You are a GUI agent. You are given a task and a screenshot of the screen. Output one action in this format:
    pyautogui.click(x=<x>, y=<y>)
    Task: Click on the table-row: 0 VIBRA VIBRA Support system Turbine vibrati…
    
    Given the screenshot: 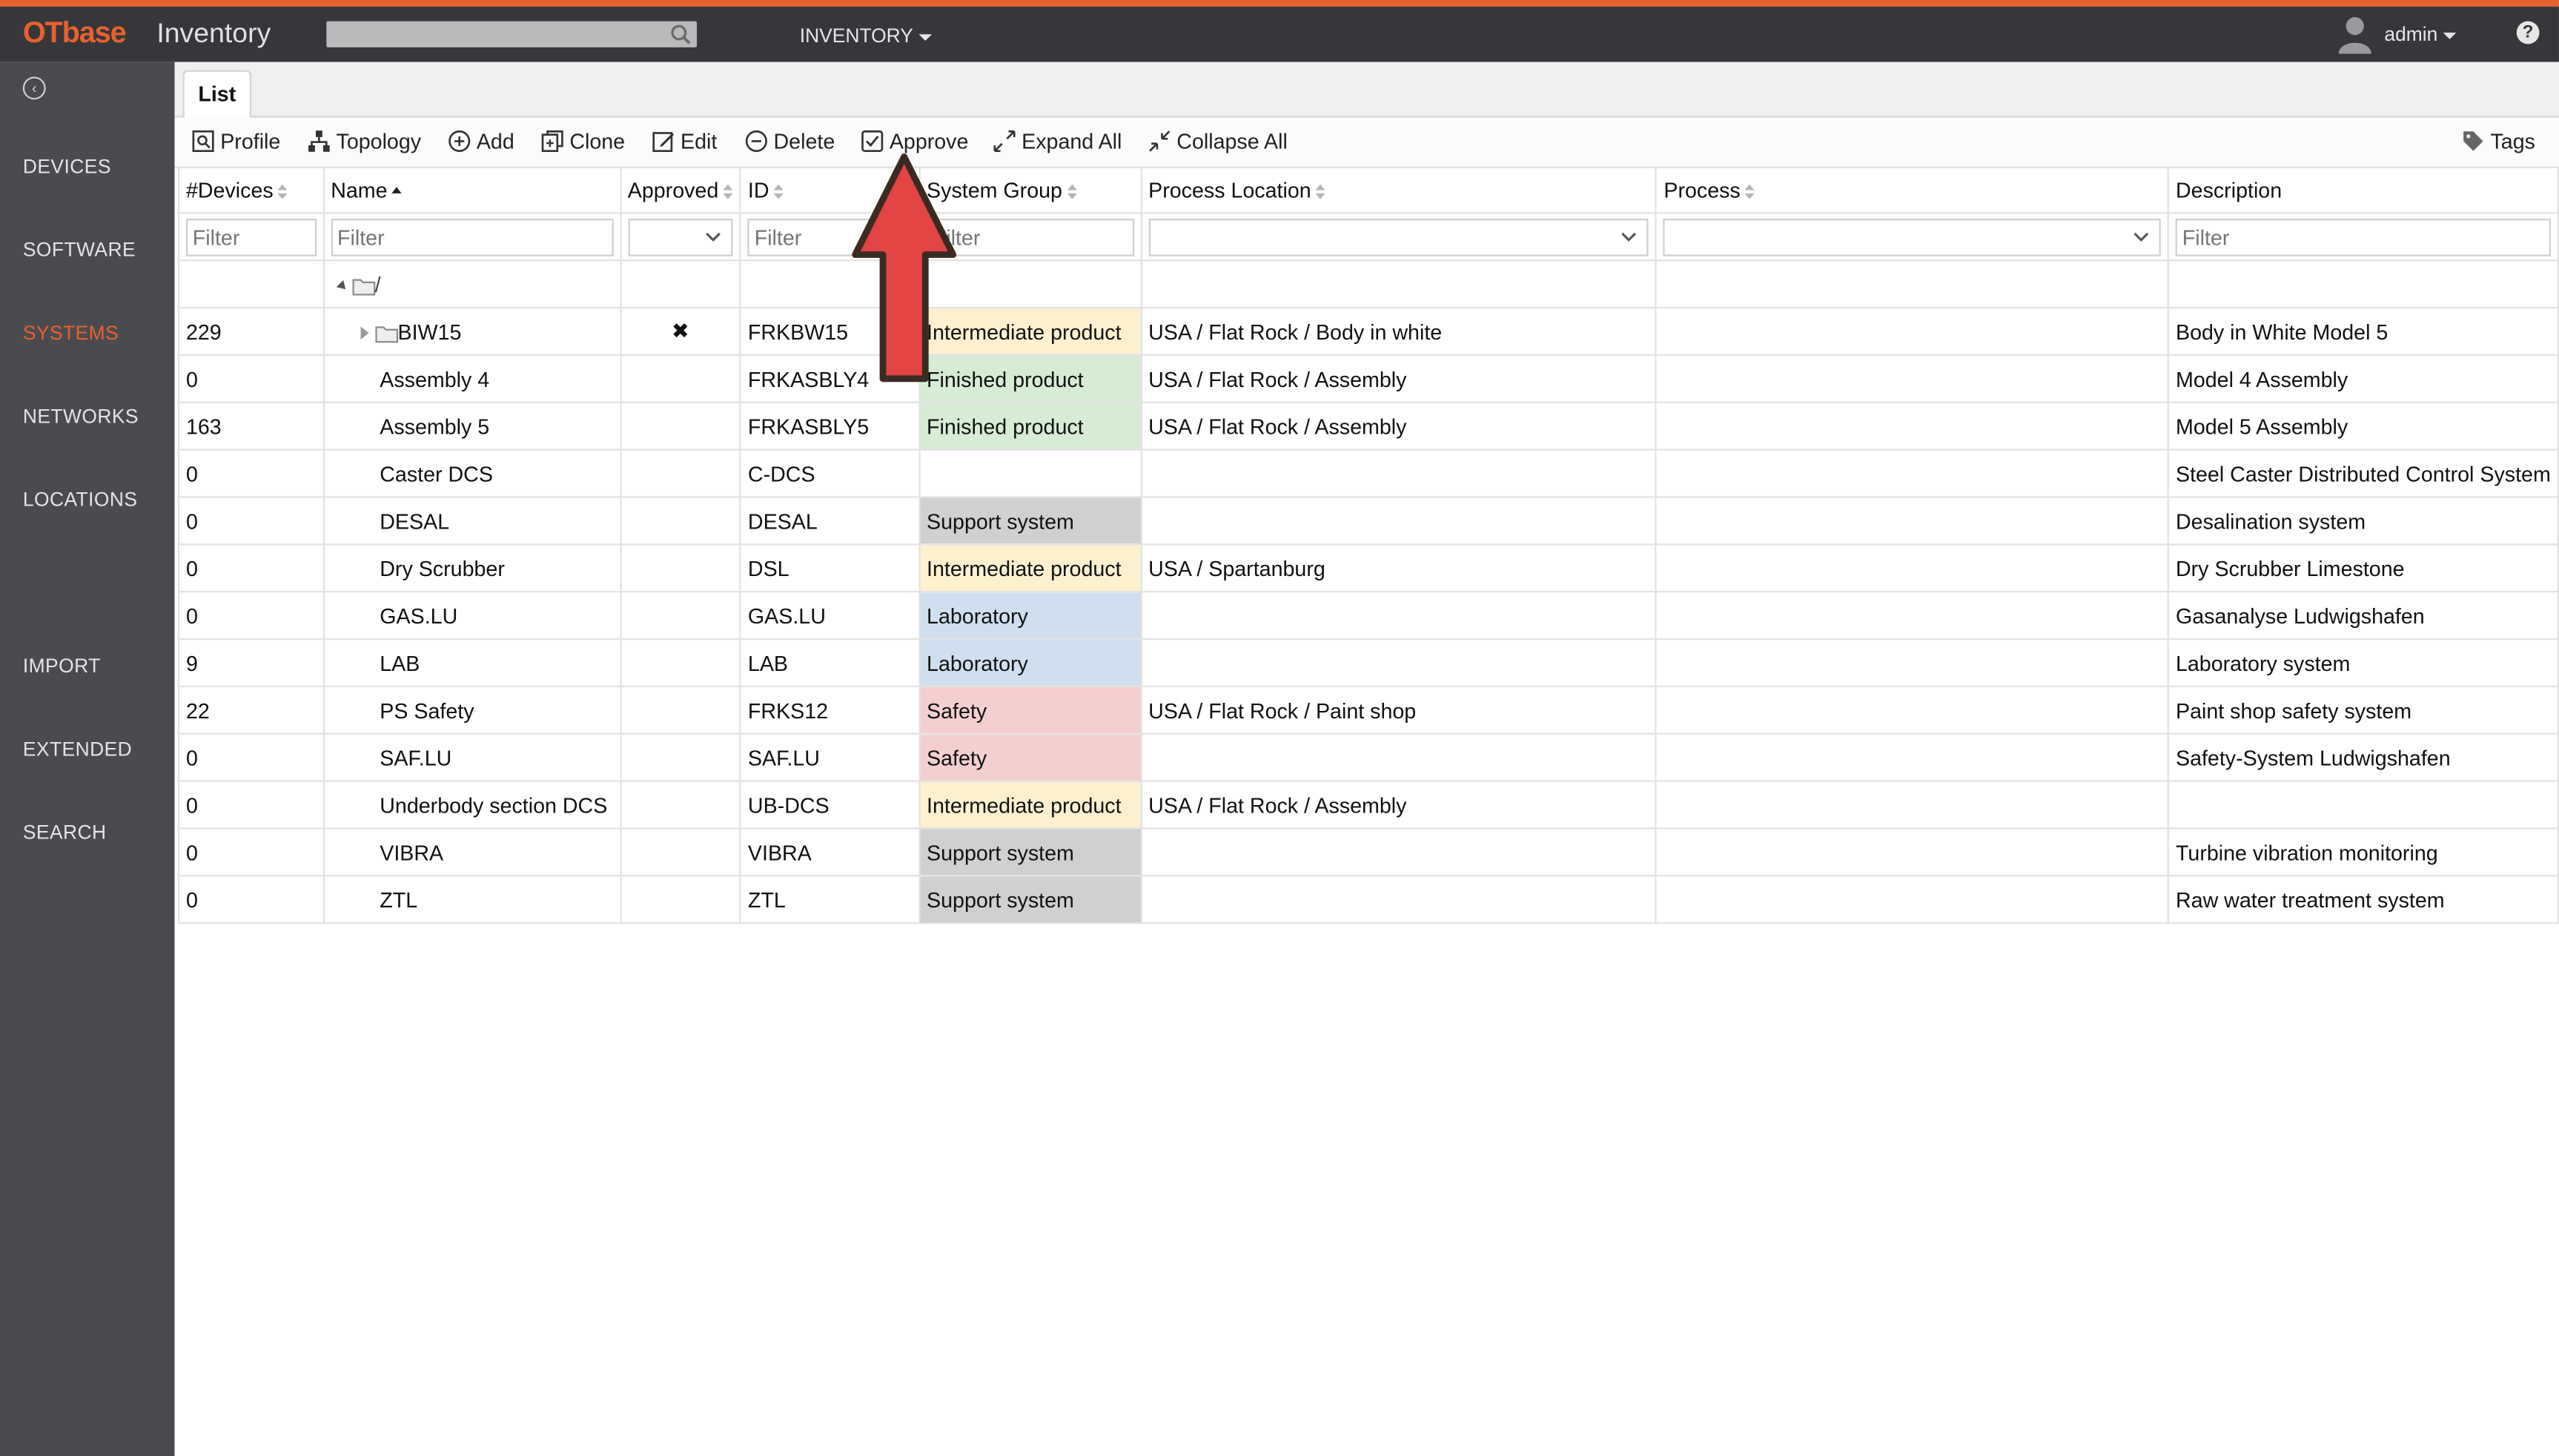 What is the action you would take?
    pyautogui.click(x=1368, y=852)
    